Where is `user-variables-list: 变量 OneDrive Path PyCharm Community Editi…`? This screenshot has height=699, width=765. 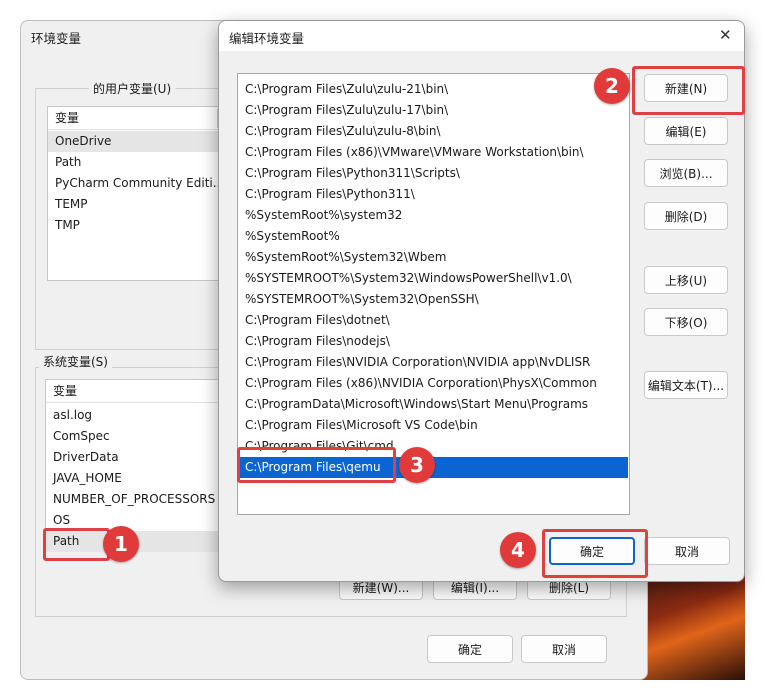 user-variables-list: 变量 OneDrive Path PyCharm Community Editi… is located at coordinates (142, 193).